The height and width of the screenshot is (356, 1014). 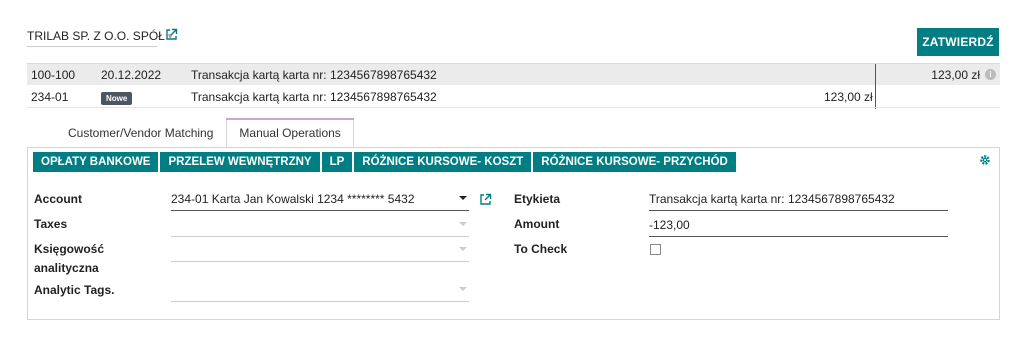 I want to click on validate-button: ZATWIERDŹ, so click(x=958, y=42).